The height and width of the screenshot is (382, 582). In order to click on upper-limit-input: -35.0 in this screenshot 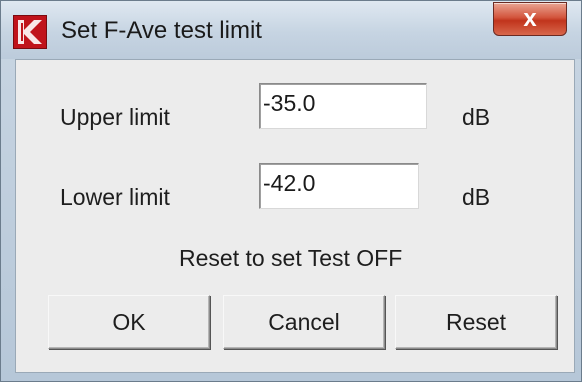, I will do `click(343, 106)`.